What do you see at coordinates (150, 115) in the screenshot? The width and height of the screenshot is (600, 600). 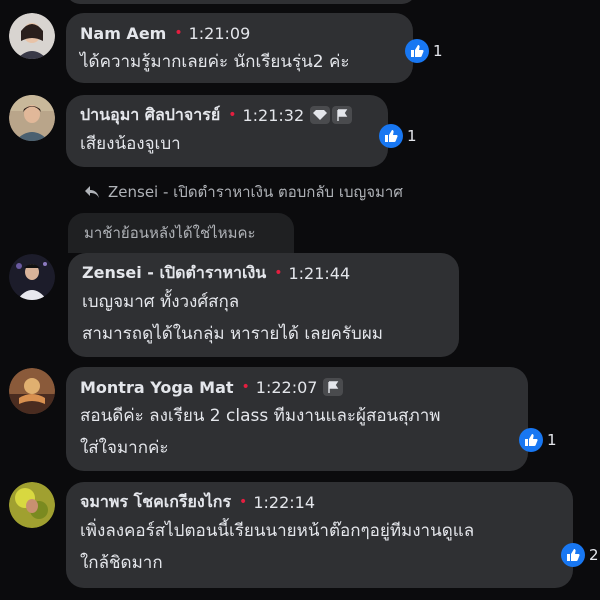 I see `commenter-name: ปานอุมา ศิลปาจารย์` at bounding box center [150, 115].